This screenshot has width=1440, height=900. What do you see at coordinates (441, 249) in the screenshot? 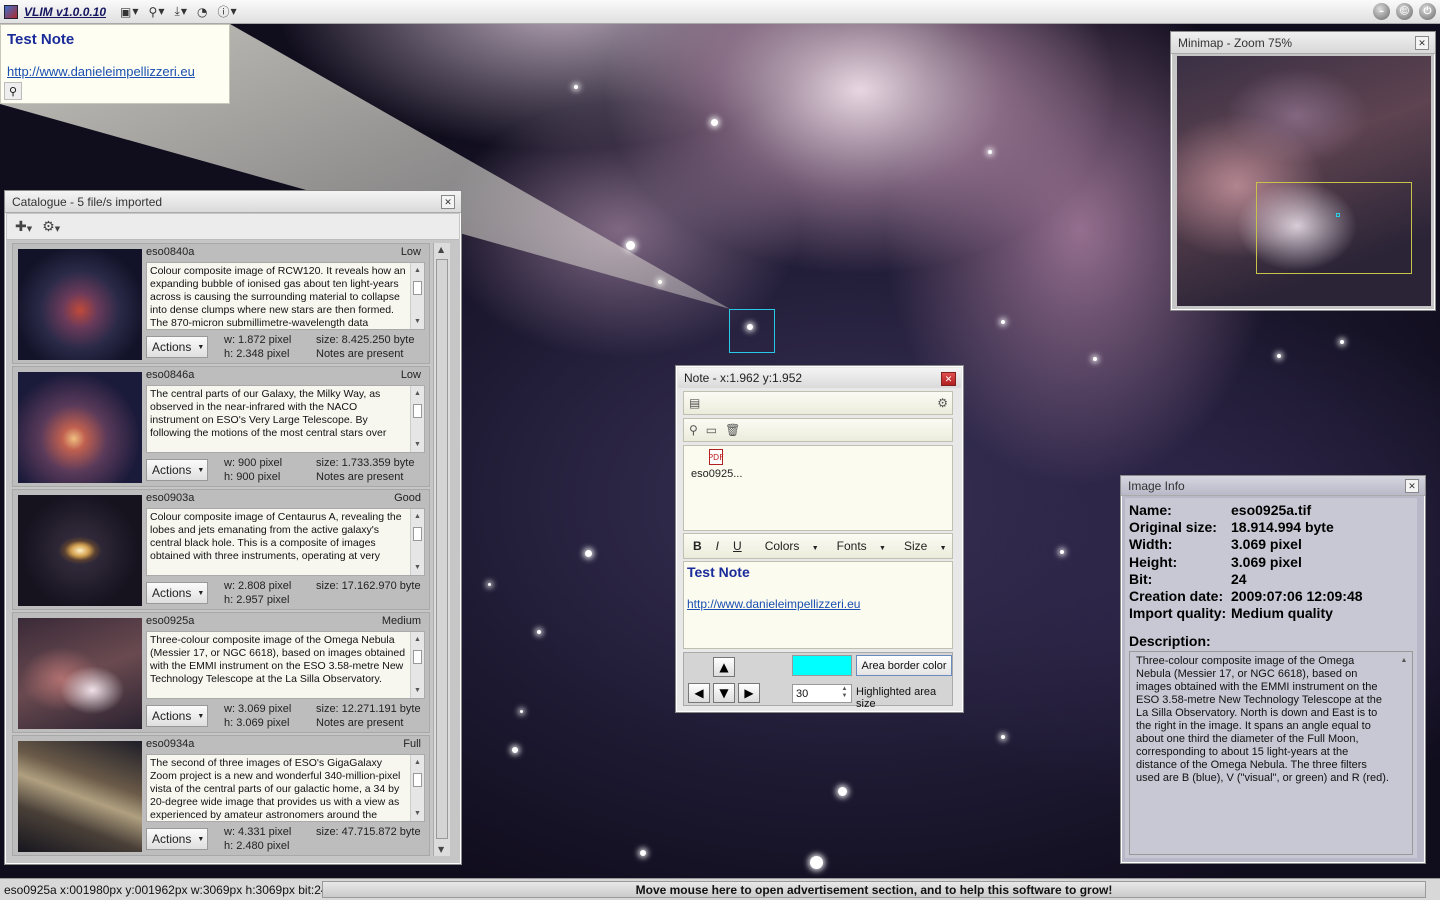
I see `scroll-up-icon: ▲` at bounding box center [441, 249].